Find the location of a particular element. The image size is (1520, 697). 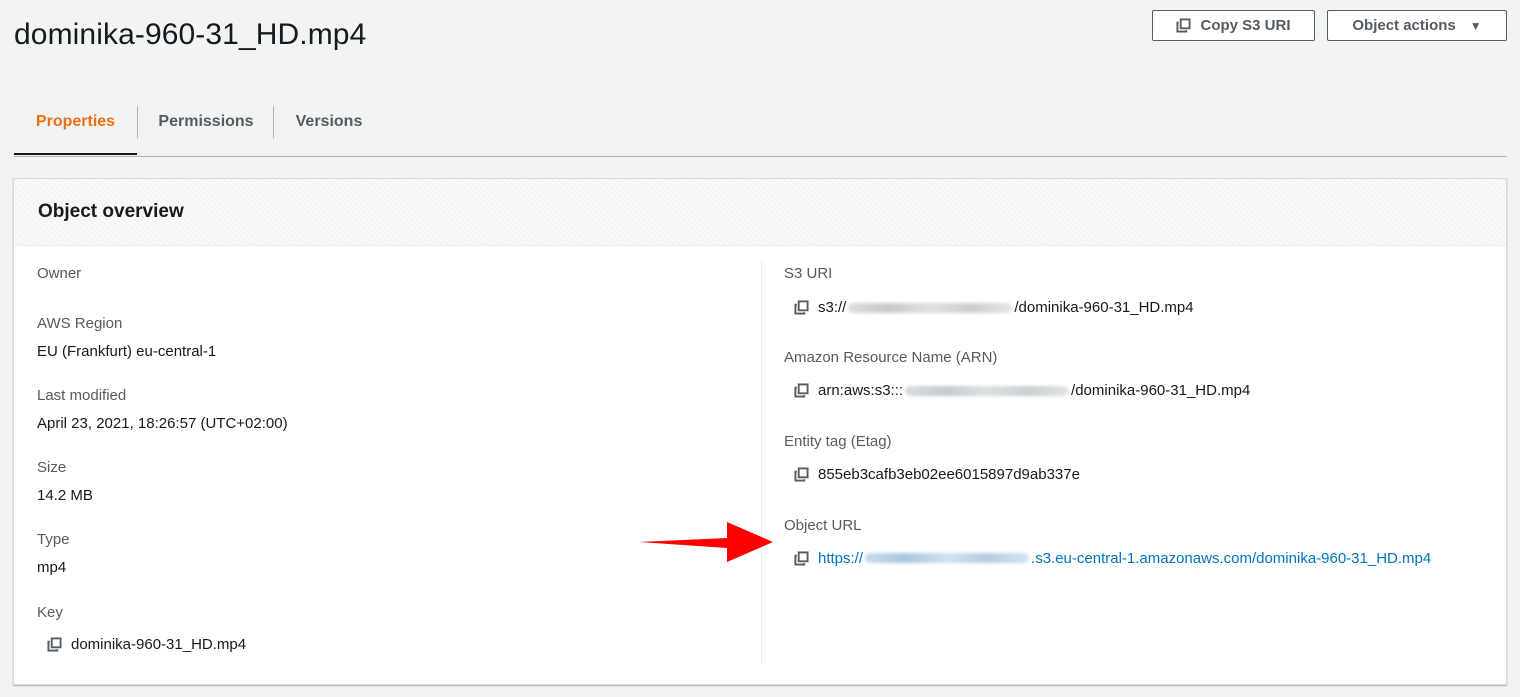

aws-region-label: AWS Region is located at coordinates (80, 323).